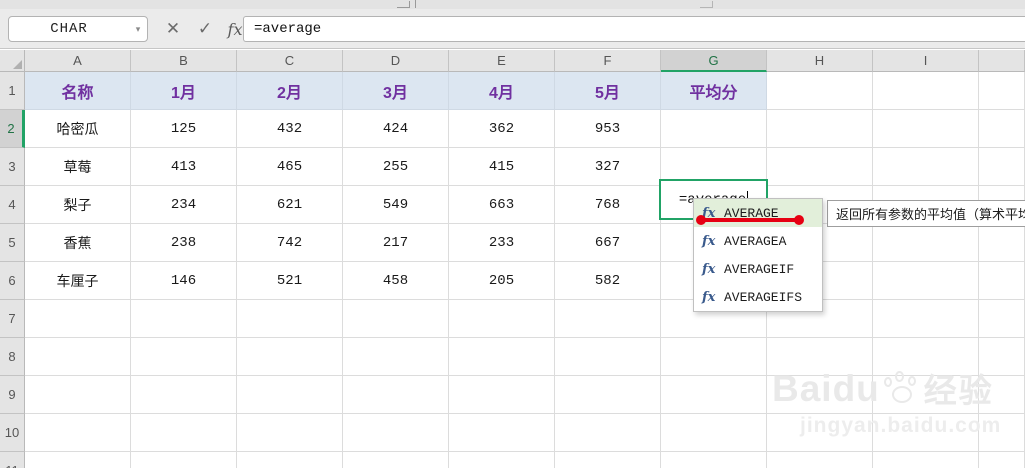  I want to click on cell-I9, so click(926, 395).